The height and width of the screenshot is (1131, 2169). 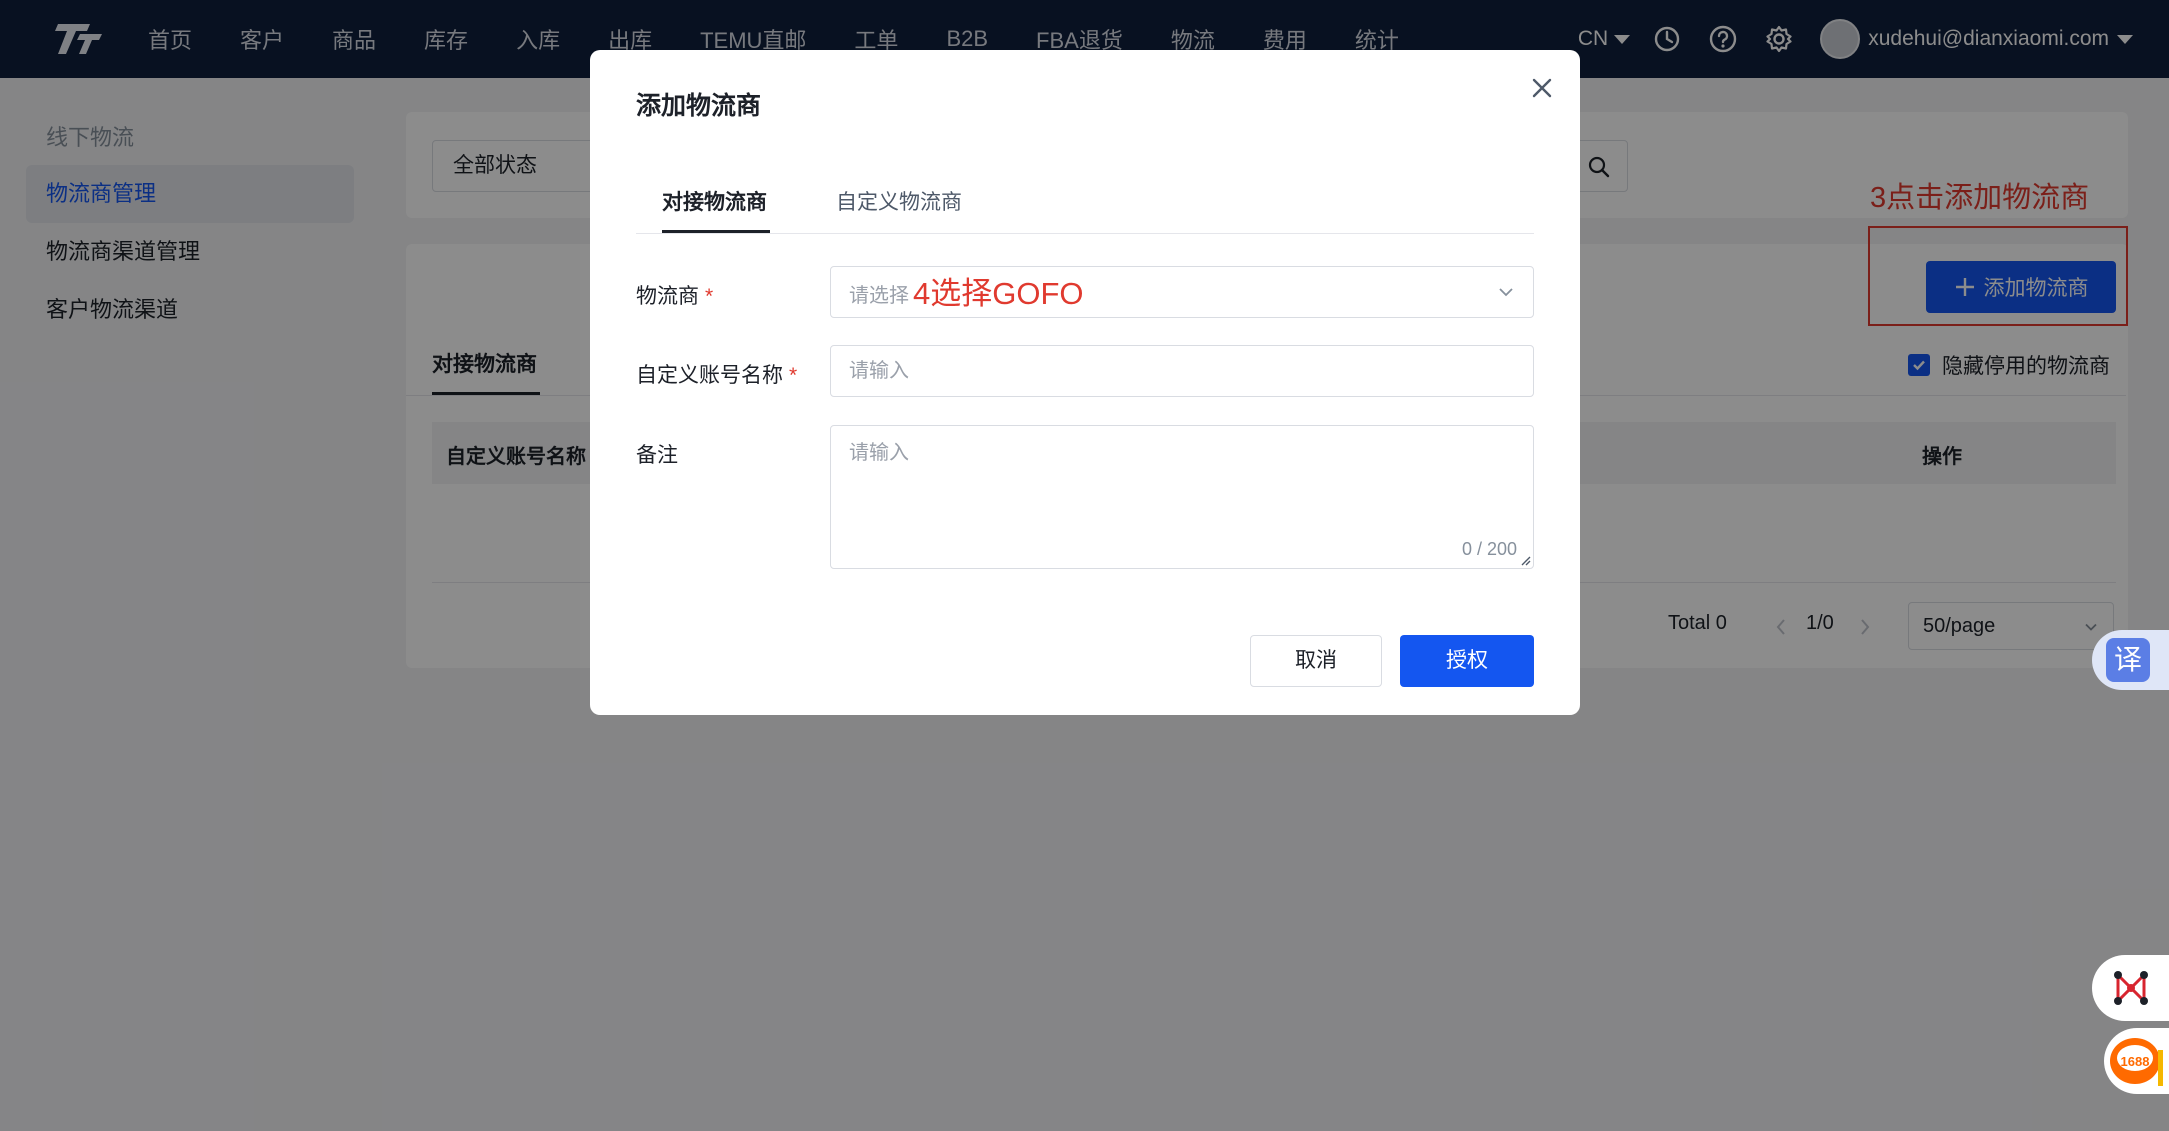 I want to click on dialog-title: 添加物流商, so click(x=699, y=106).